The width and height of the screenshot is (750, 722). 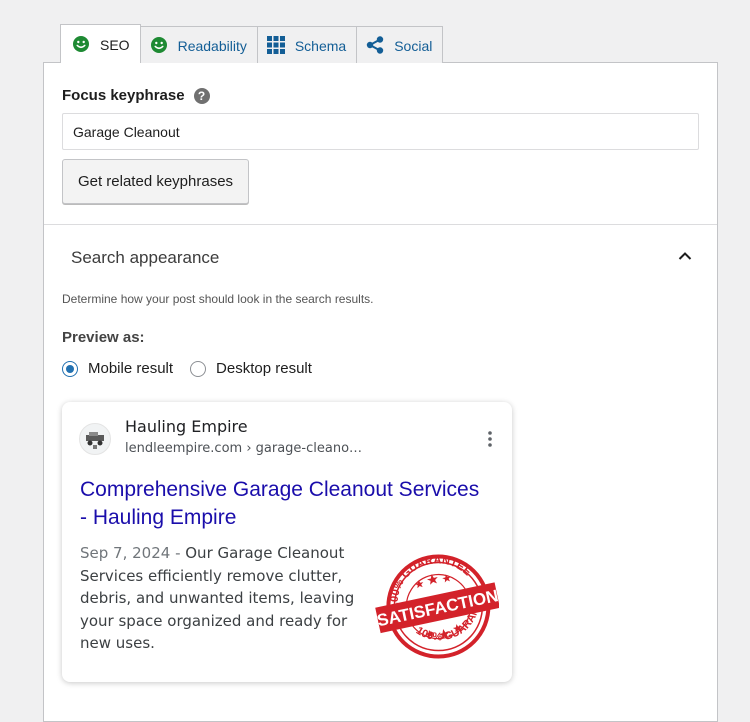 I want to click on tab-readability: Readability, so click(x=198, y=44).